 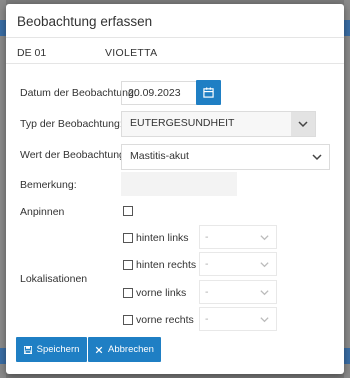 What do you see at coordinates (161, 293) in the screenshot?
I see `localization-label-vorne-links: vorne links` at bounding box center [161, 293].